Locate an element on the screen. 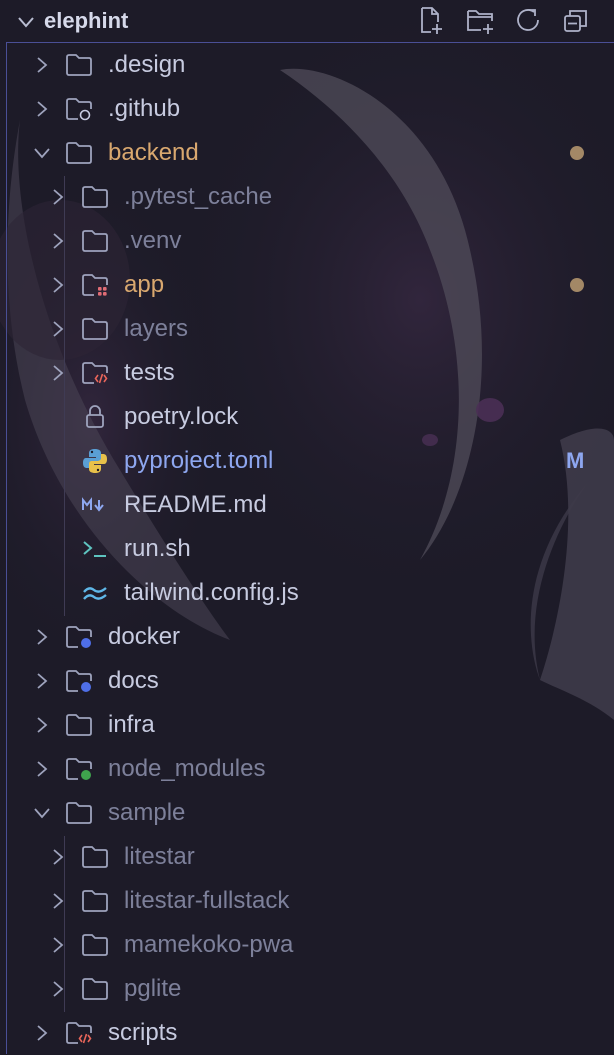 The image size is (614, 1055). tree-item-label: .github is located at coordinates (144, 108).